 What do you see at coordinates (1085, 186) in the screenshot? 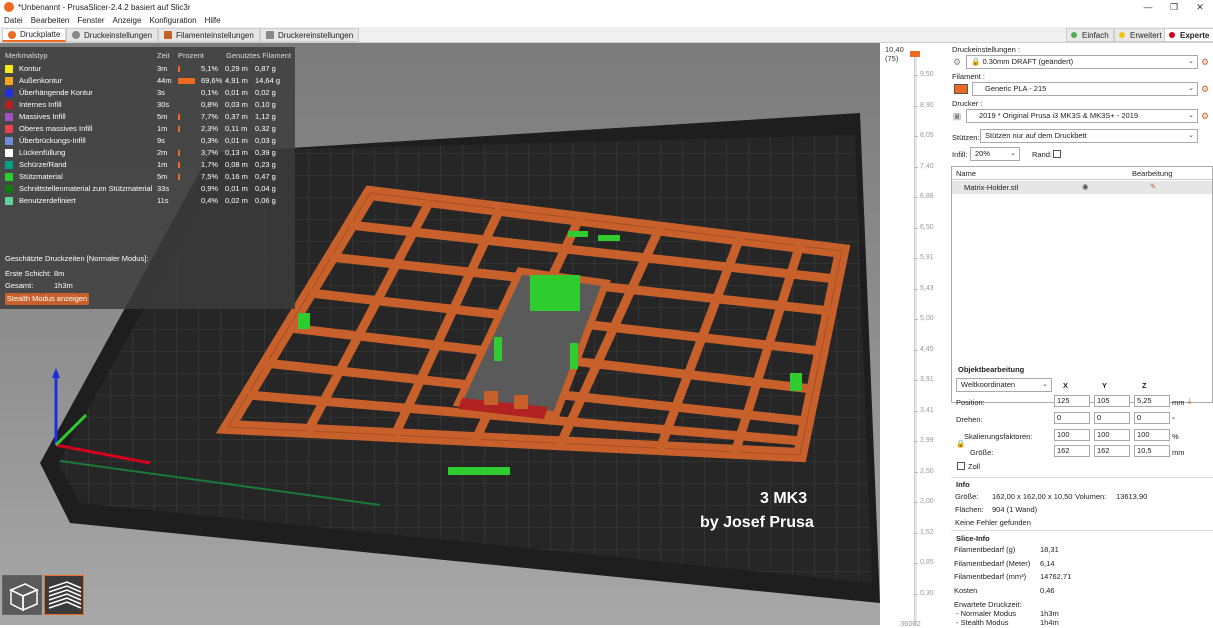
I see `eye-icon: ◉` at bounding box center [1085, 186].